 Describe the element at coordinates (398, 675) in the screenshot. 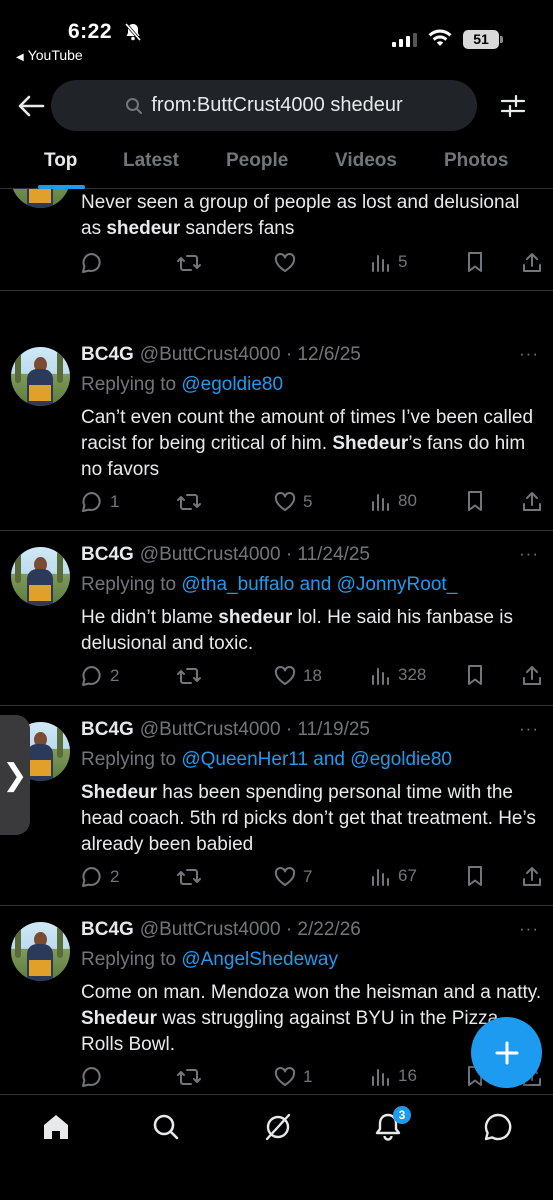

I see `views-button: 328` at that location.